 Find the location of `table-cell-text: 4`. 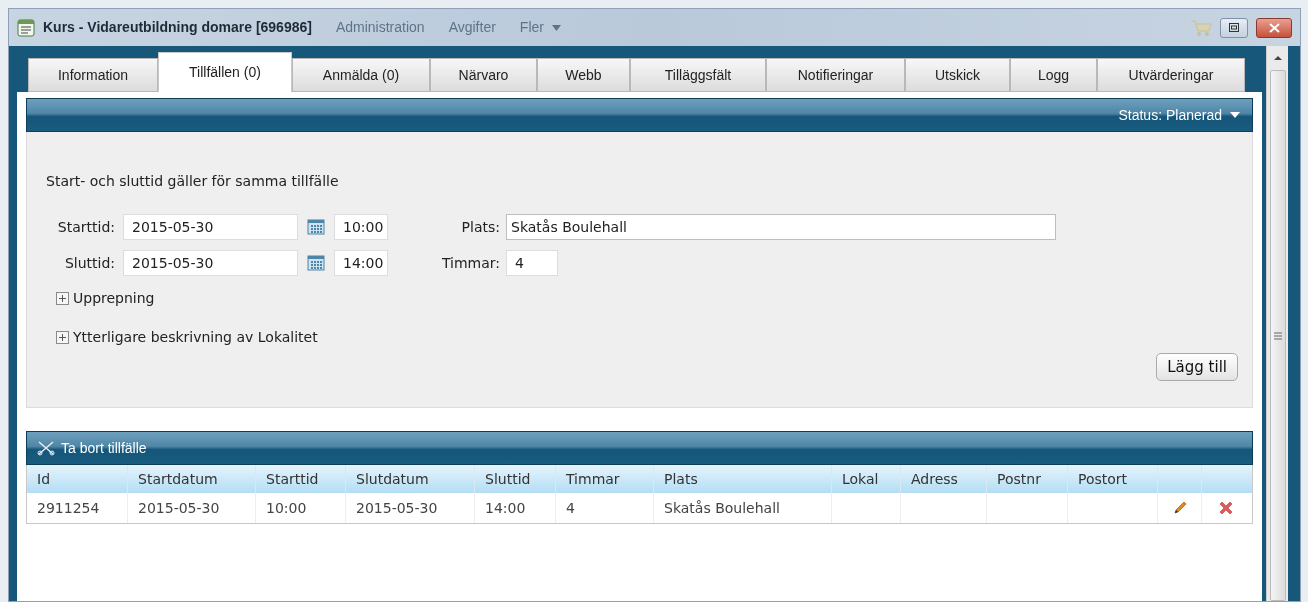

table-cell-text: 4 is located at coordinates (570, 508).